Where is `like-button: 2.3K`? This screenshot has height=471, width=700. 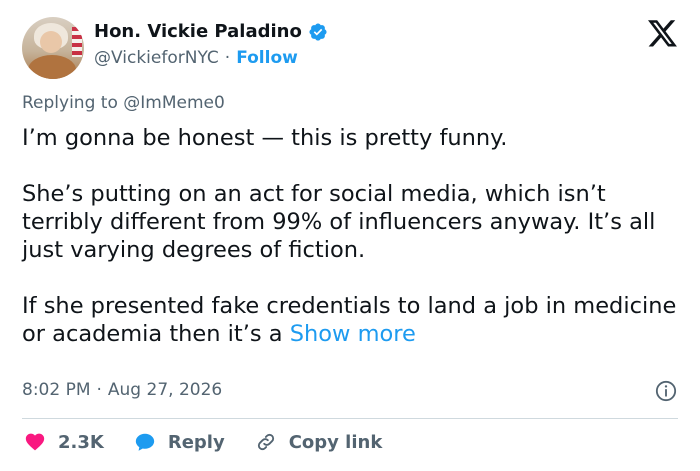 like-button: 2.3K is located at coordinates (64, 442).